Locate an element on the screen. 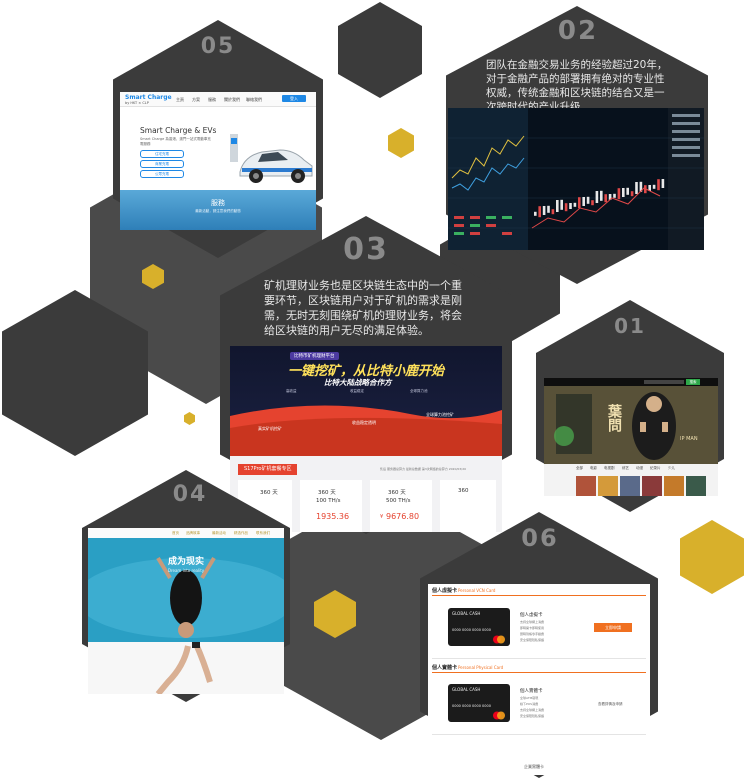  card-06-vcn-card-brand: GLOBAL CASH is located at coordinates (466, 613).